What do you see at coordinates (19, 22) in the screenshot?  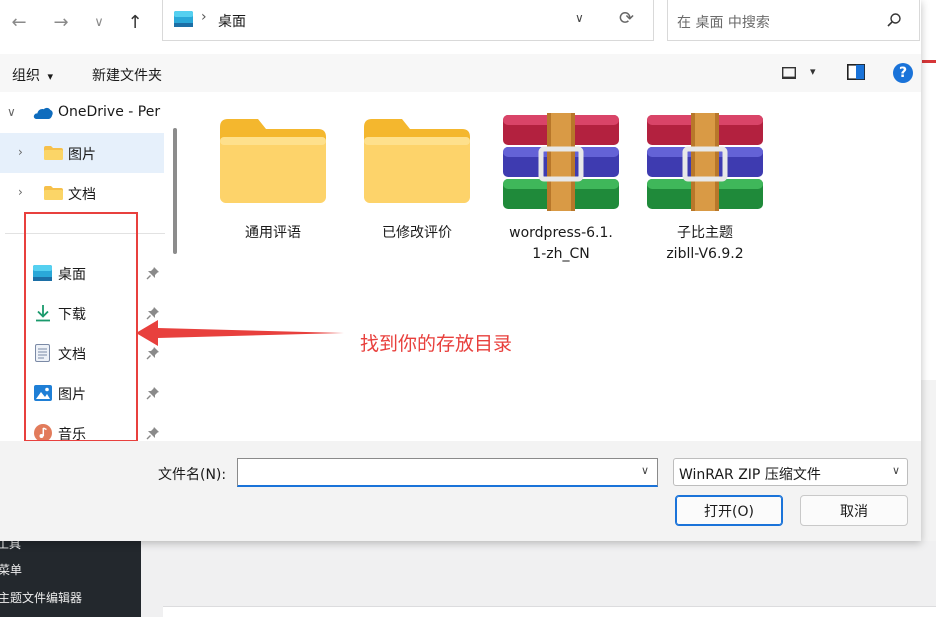 I see `back-button: ←` at bounding box center [19, 22].